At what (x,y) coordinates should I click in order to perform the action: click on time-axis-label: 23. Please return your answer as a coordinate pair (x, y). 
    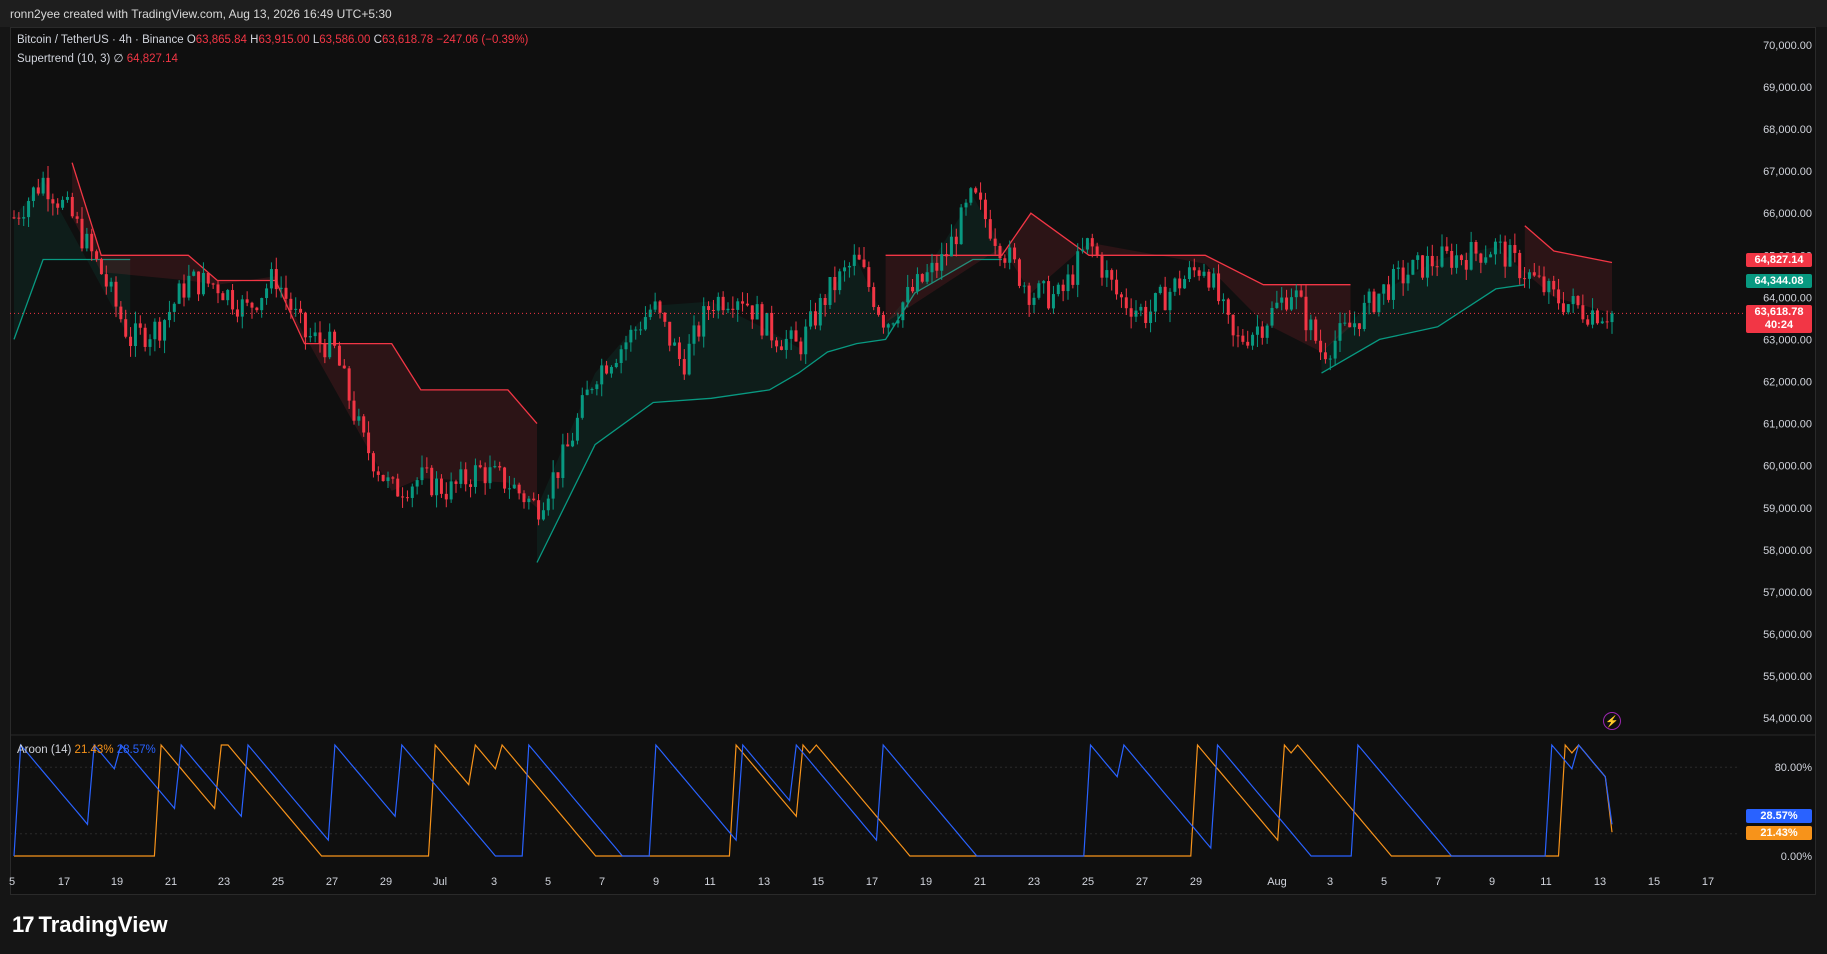
    Looking at the image, I should click on (224, 882).